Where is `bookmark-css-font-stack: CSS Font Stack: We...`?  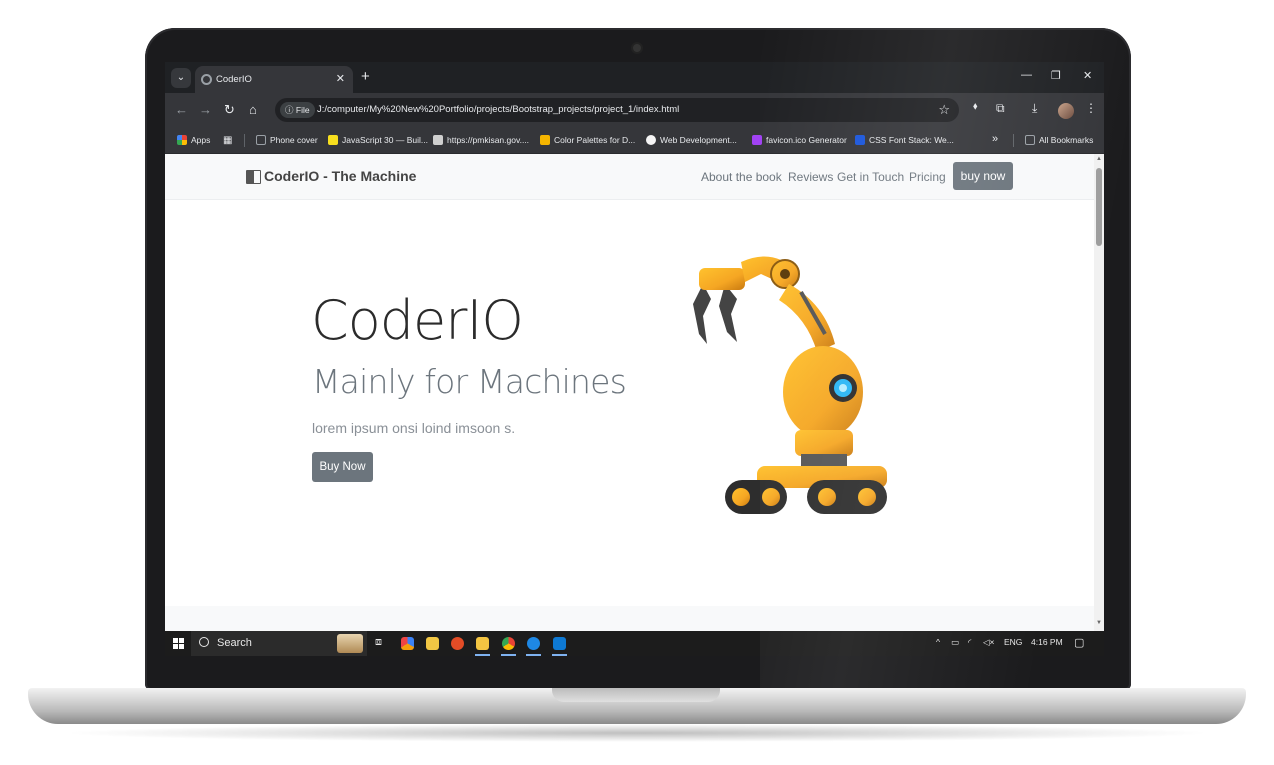 bookmark-css-font-stack: CSS Font Stack: We... is located at coordinates (904, 140).